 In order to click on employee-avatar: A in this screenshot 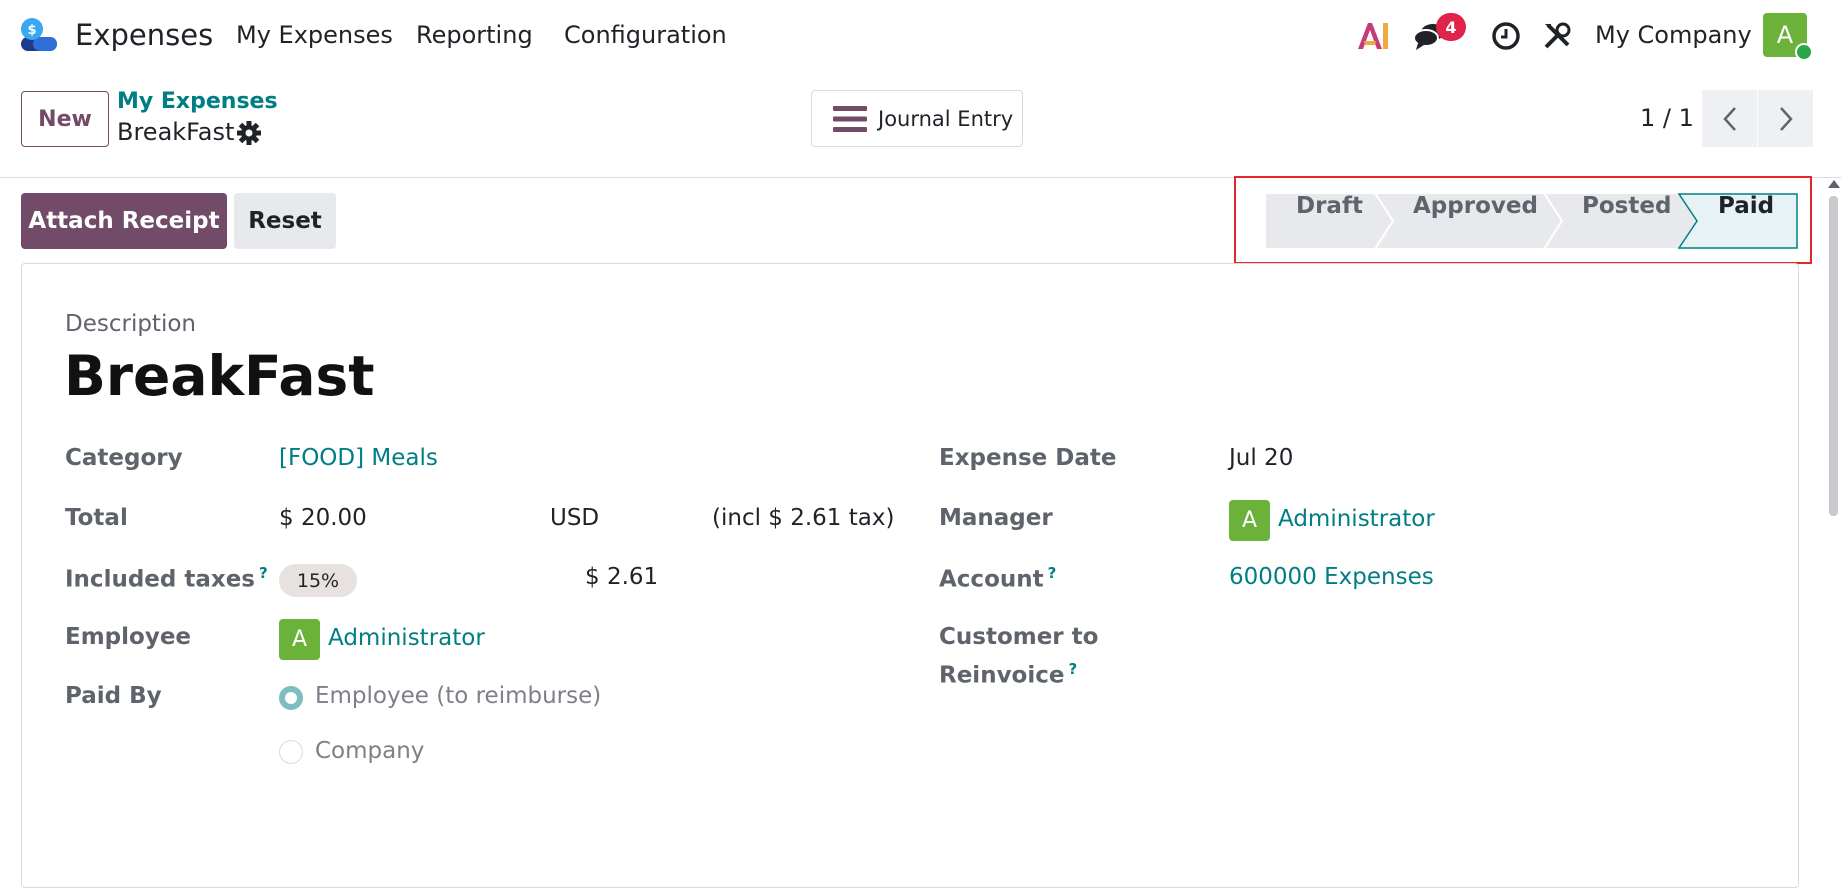, I will do `click(299, 639)`.